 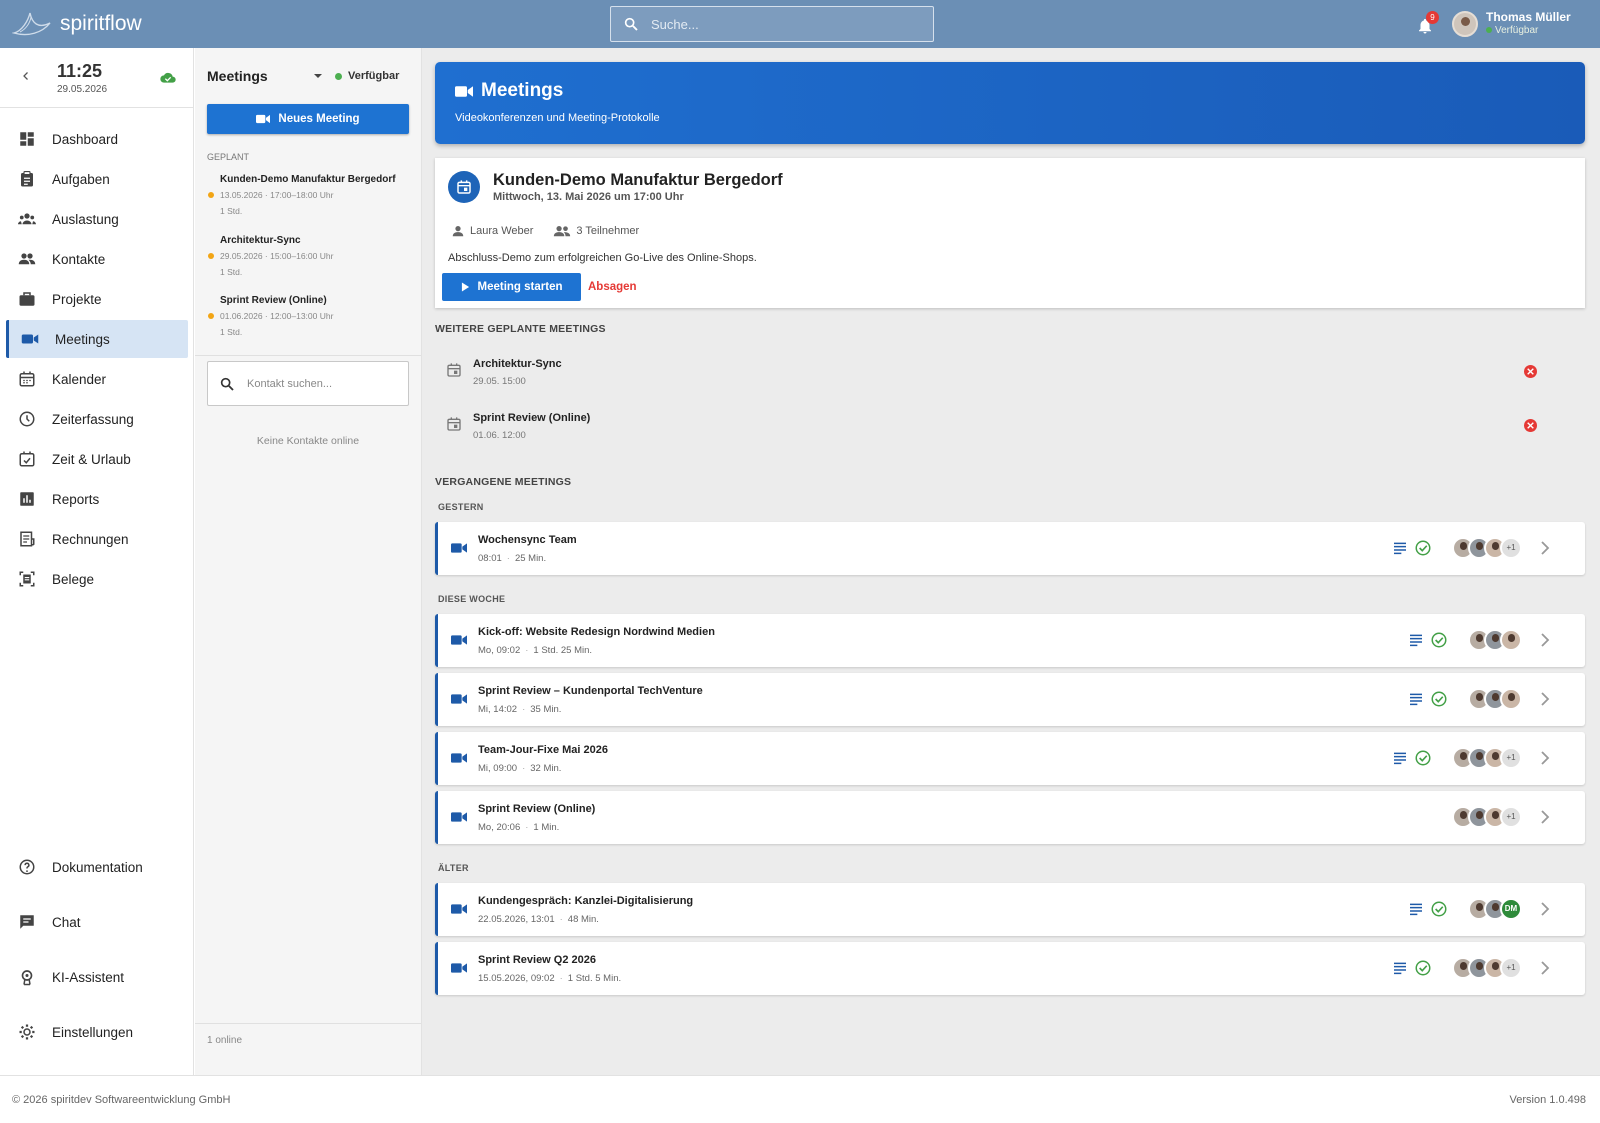 What do you see at coordinates (594, 978) in the screenshot?
I see `past-meeting-duration: 1 Std. 5 Min.` at bounding box center [594, 978].